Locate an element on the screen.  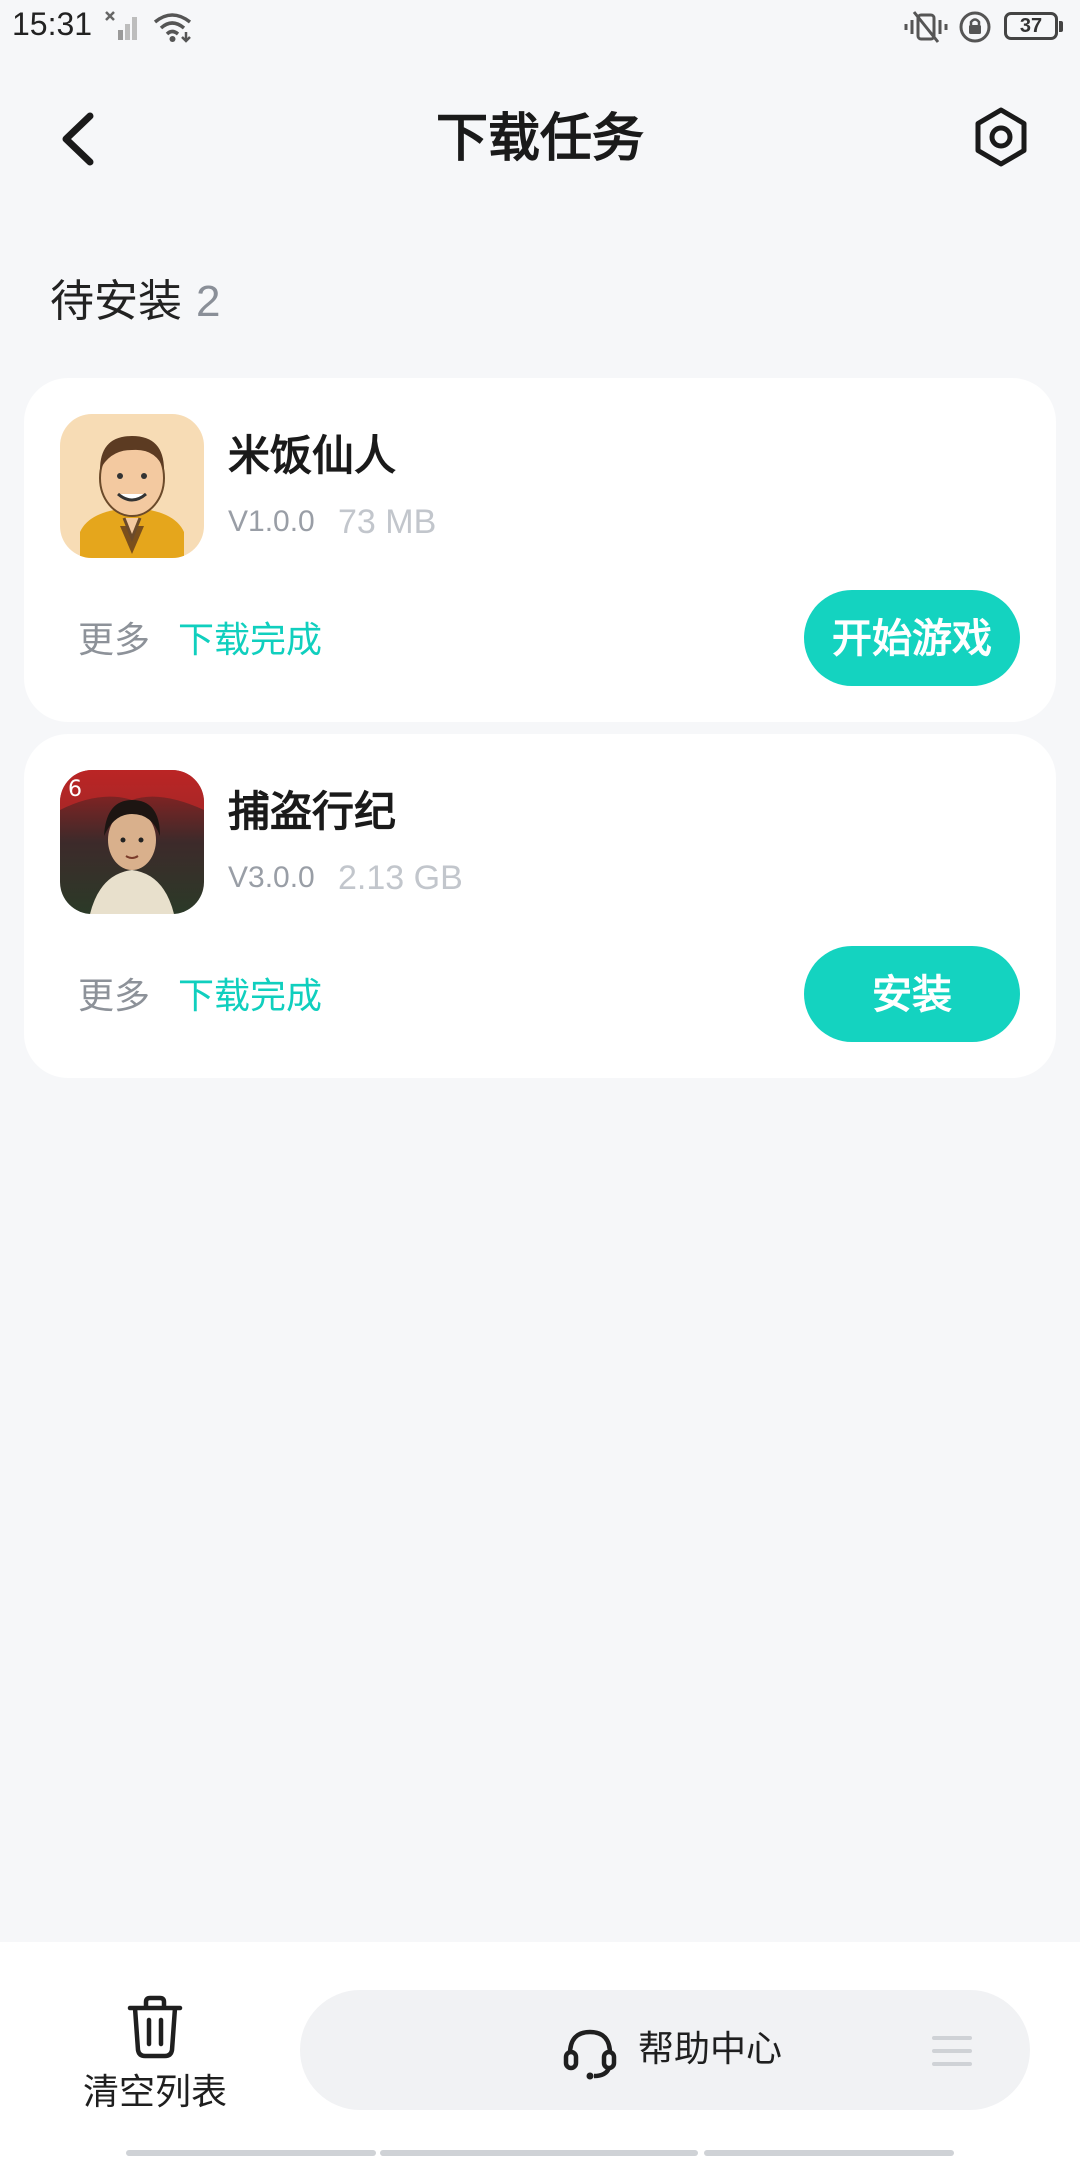
hexagon-settings-icon is located at coordinates (1001, 137).